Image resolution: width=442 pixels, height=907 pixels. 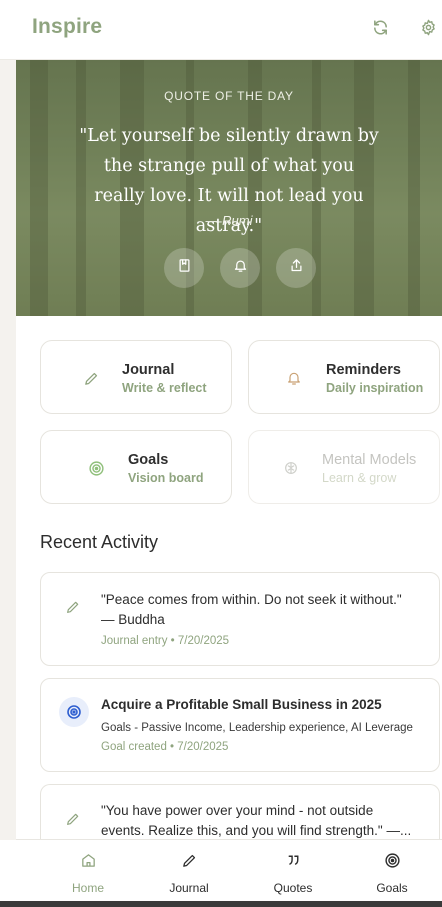 I want to click on bottom-nav: Home Journal Quotes Goals, so click(x=229, y=870).